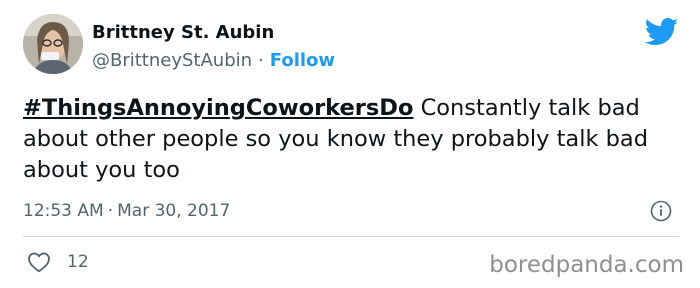 The height and width of the screenshot is (288, 700). What do you see at coordinates (351, 236) in the screenshot?
I see `divider` at bounding box center [351, 236].